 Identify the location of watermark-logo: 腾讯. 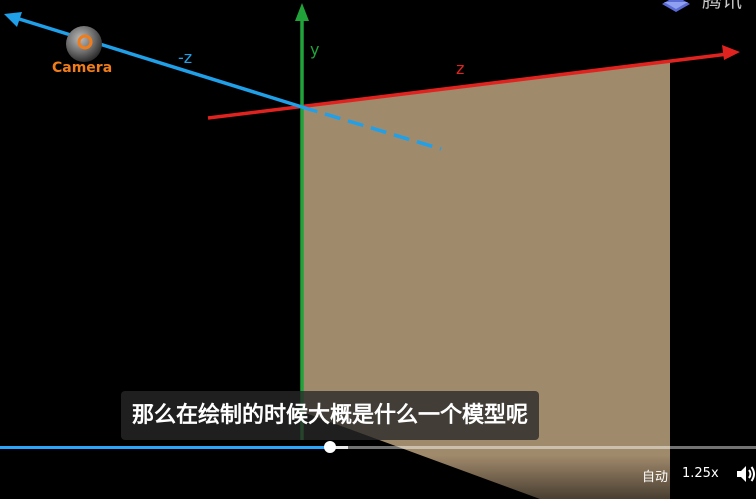
(708, 8).